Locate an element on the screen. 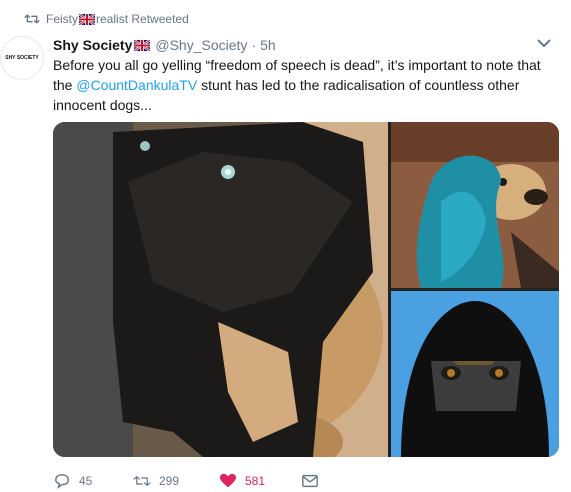  dog-photo-bottom-right is located at coordinates (475, 374).